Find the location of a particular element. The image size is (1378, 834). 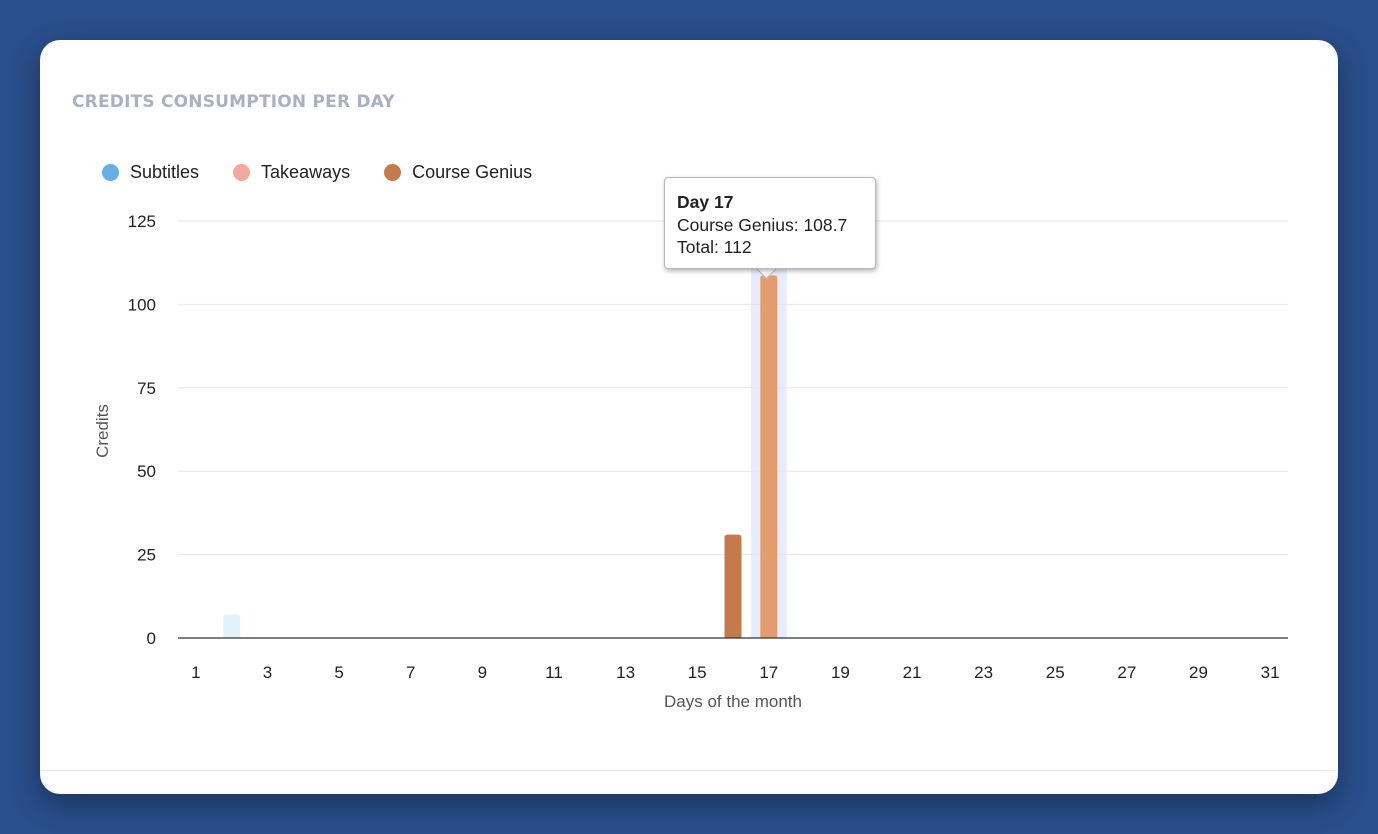

x-tick-label: 5 is located at coordinates (338, 672).